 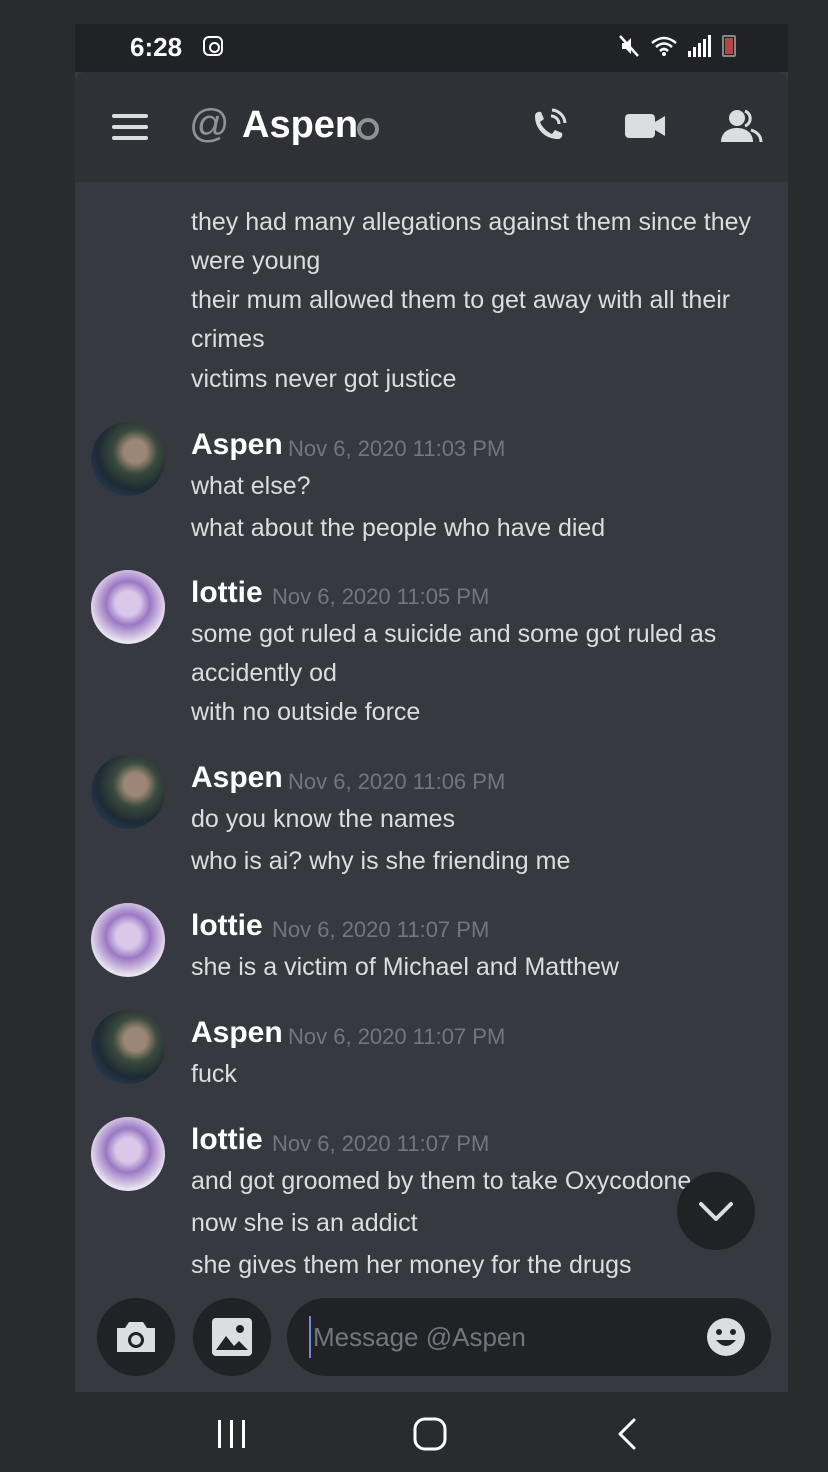 What do you see at coordinates (741, 126) in the screenshot?
I see `members-icon` at bounding box center [741, 126].